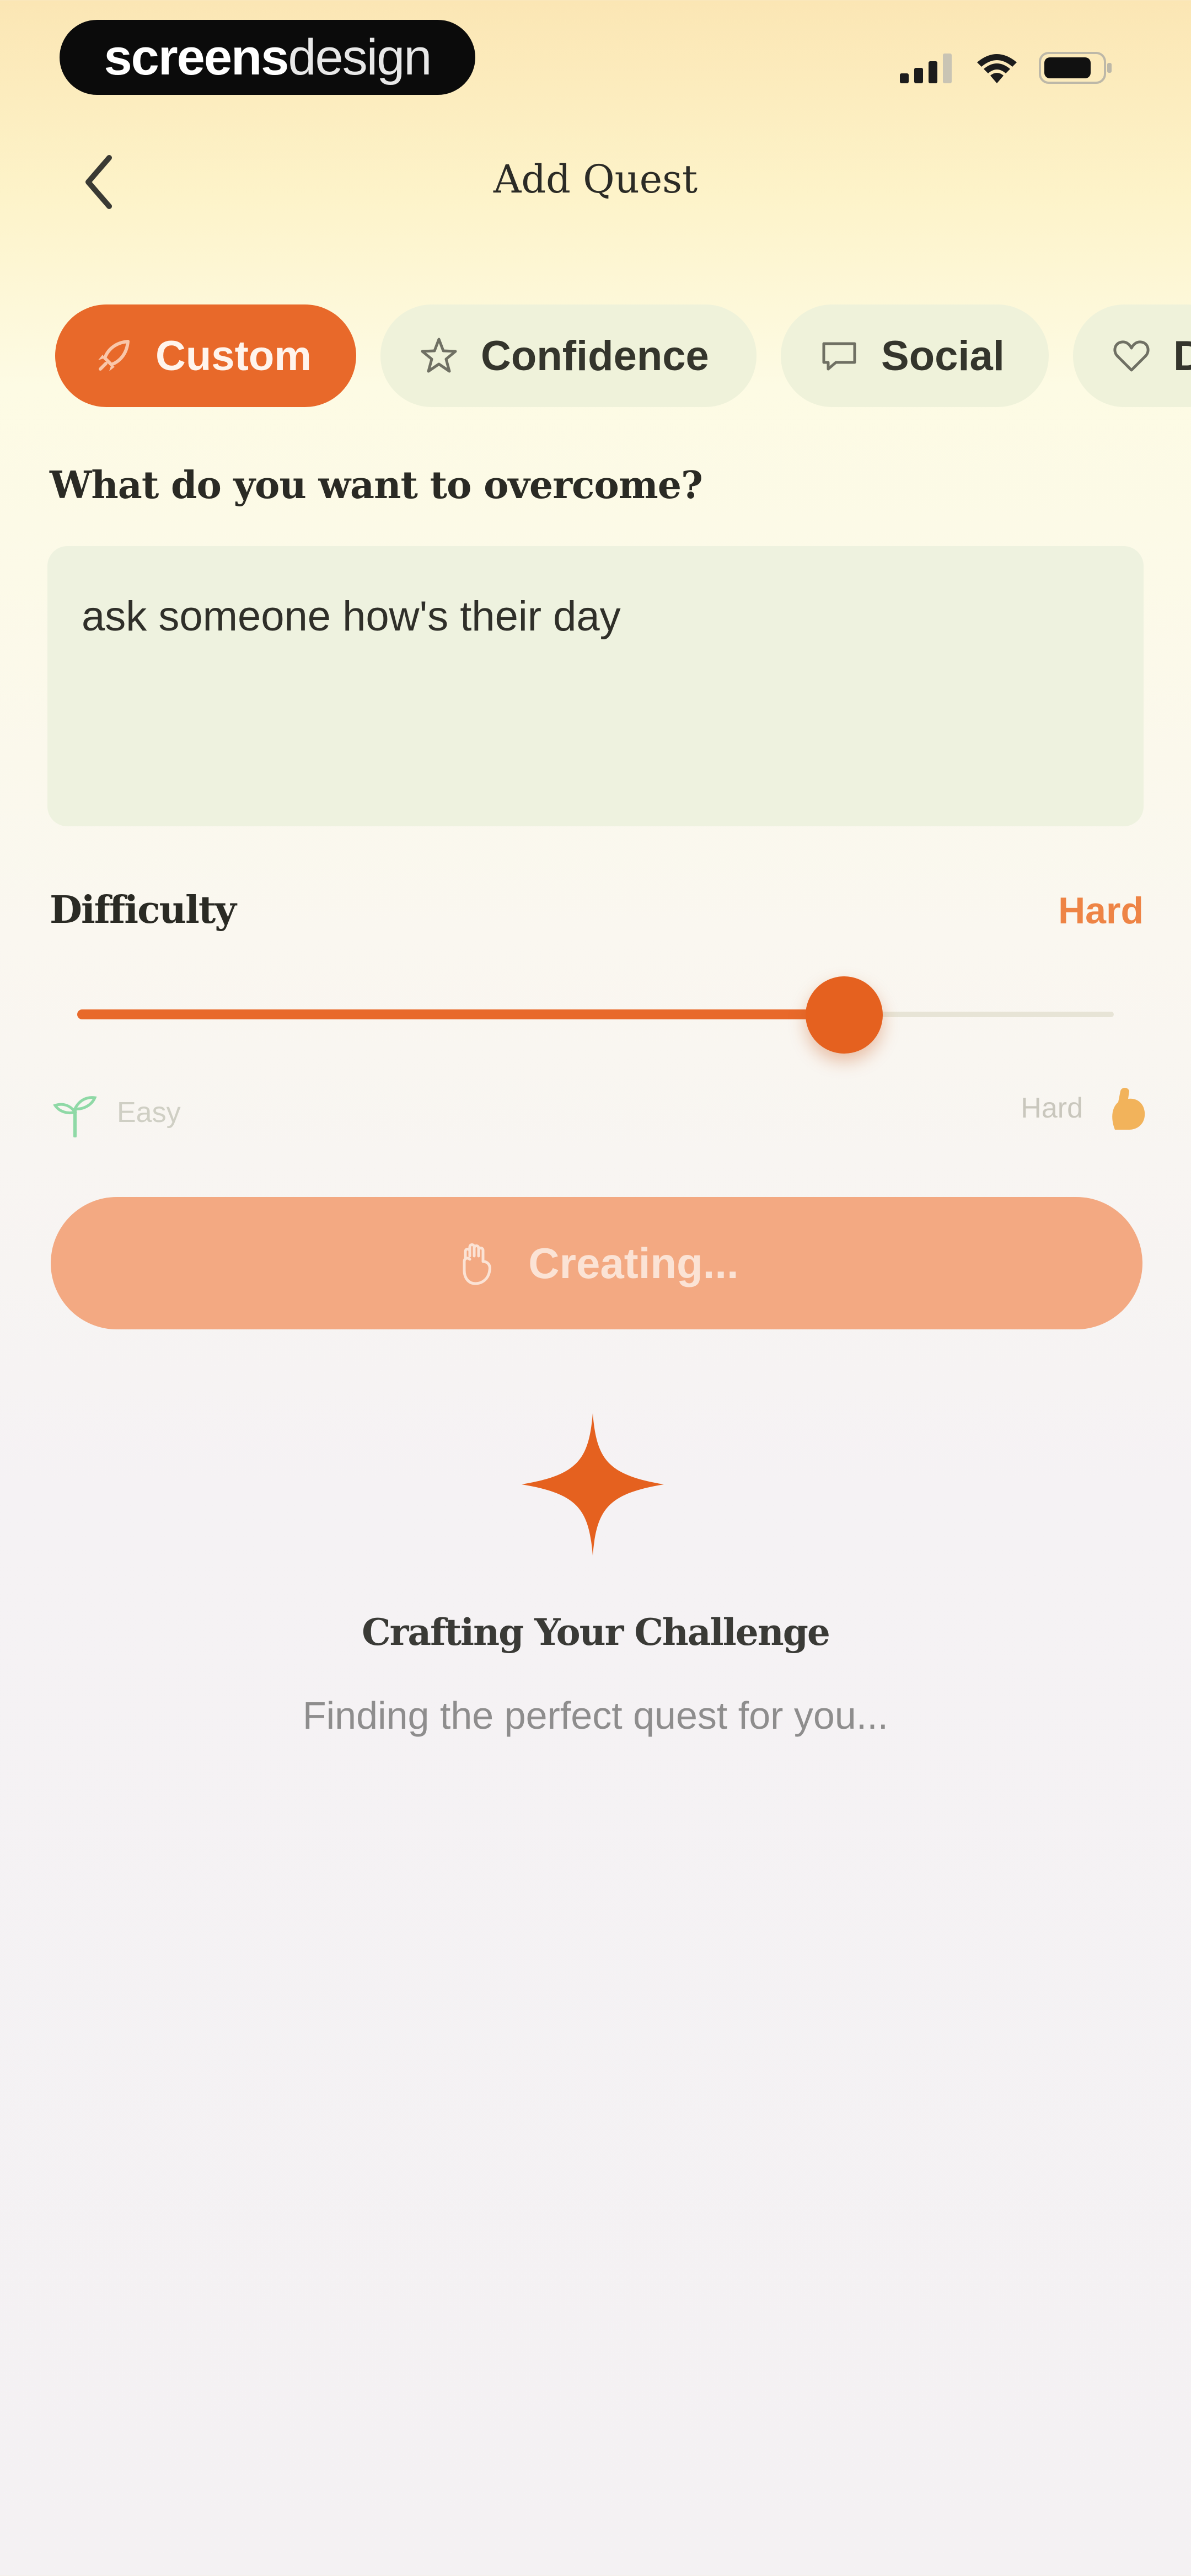  Describe the element at coordinates (593, 1484) in the screenshot. I see `sparkle-icon` at that location.